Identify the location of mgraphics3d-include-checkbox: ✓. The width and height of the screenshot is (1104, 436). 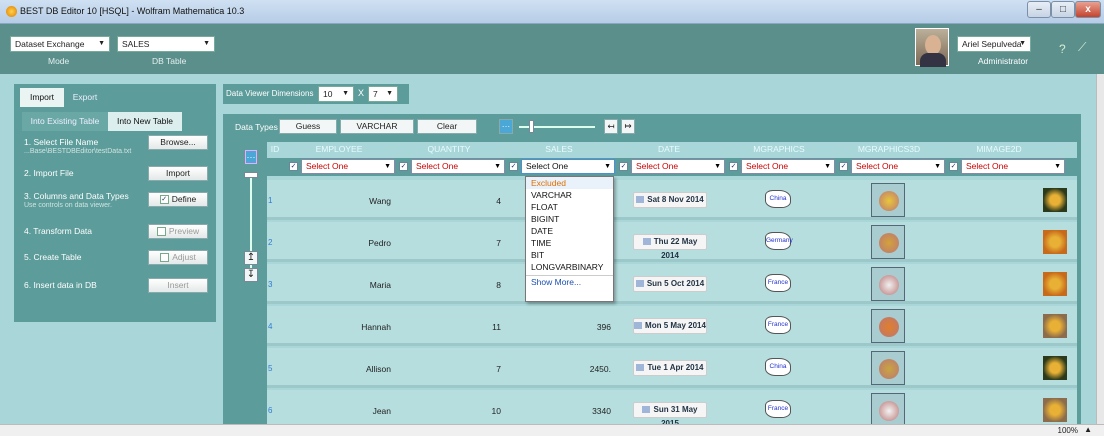
(843, 166).